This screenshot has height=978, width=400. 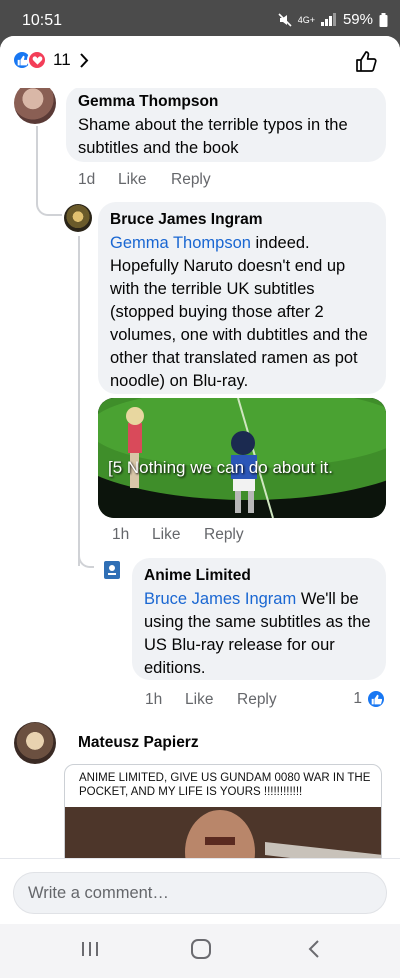 I want to click on heart-icon, so click(x=37, y=60).